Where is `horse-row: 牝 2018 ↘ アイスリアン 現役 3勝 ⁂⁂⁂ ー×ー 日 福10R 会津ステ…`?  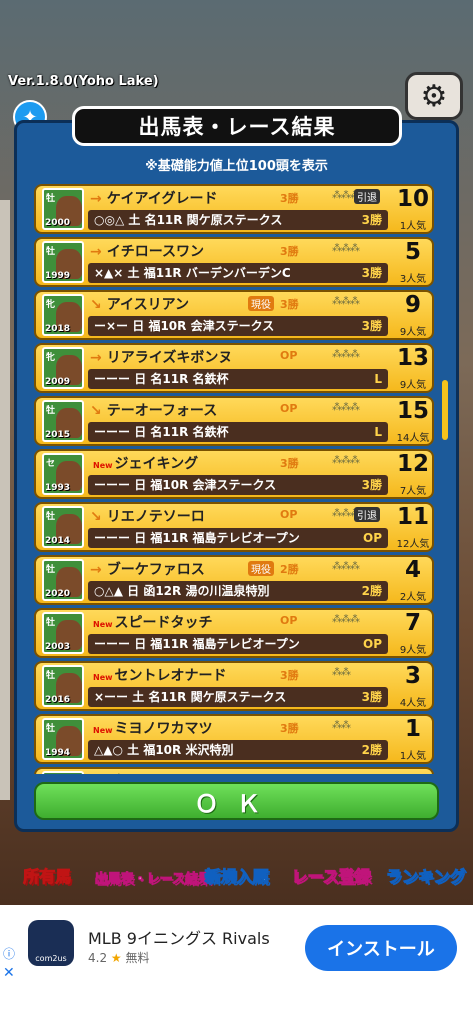 horse-row: 牝 2018 ↘ アイスリアン 現役 3勝 ⁂⁂⁂ ー×ー 日 福10R 会津ステ… is located at coordinates (234, 315).